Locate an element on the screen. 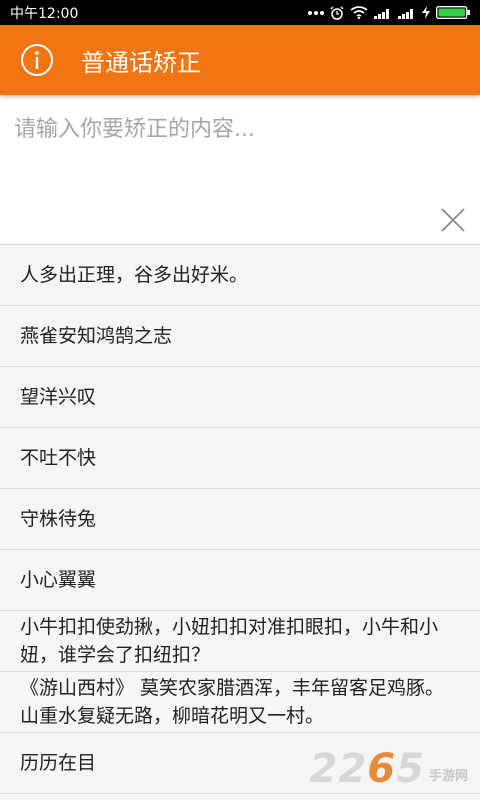 The width and height of the screenshot is (480, 800). list-item-text: 小心翼翼 is located at coordinates (58, 580).